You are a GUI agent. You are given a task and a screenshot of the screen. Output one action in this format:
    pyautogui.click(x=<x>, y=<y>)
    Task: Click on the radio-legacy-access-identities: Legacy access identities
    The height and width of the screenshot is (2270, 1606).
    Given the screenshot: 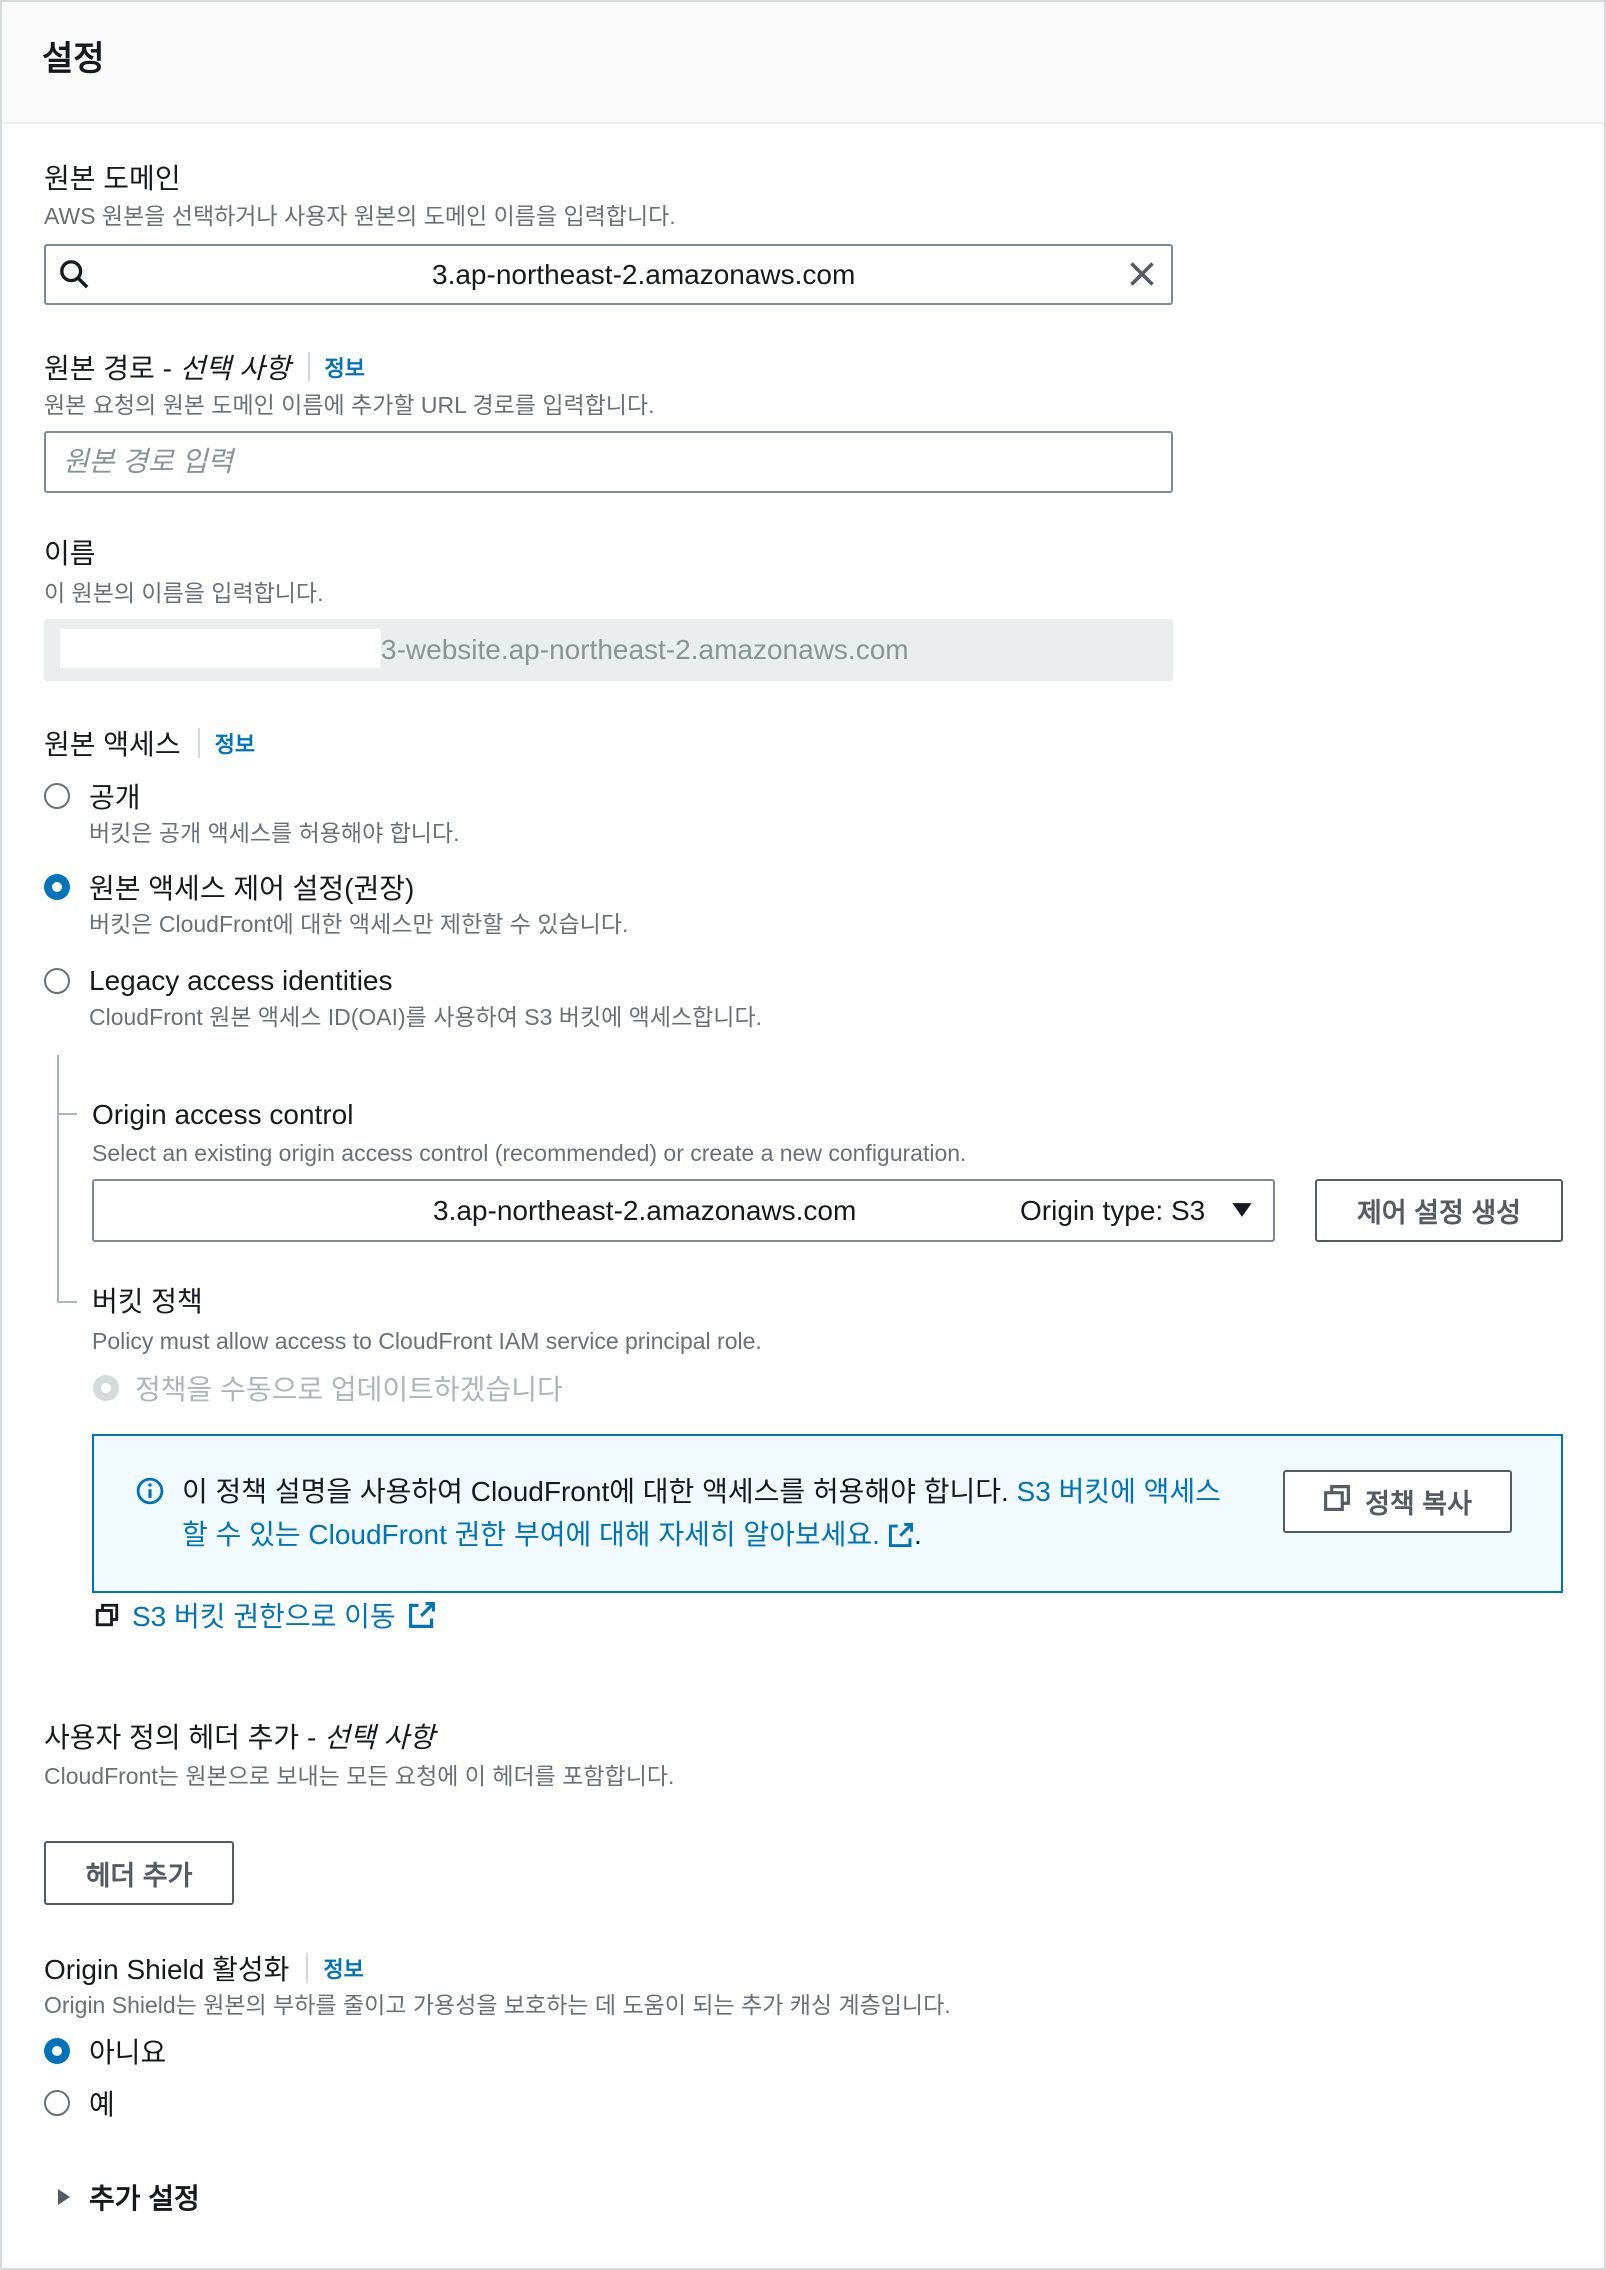 What is the action you would take?
    pyautogui.click(x=218, y=981)
    